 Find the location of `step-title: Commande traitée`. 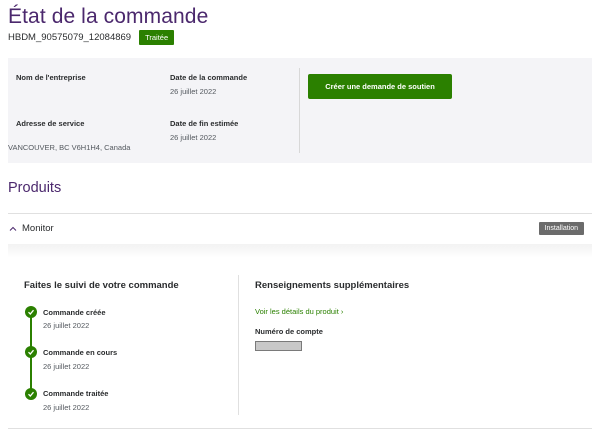

step-title: Commande traitée is located at coordinates (76, 393).